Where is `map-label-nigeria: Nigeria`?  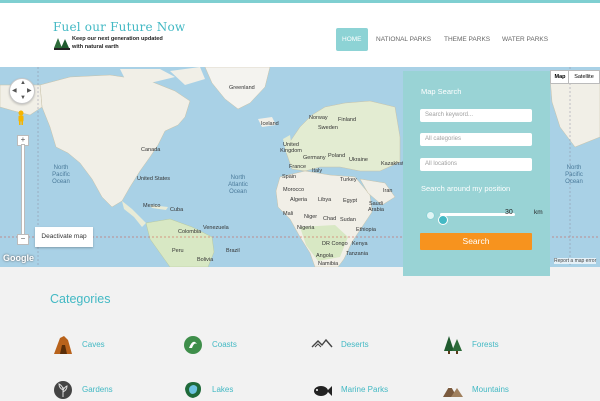
map-label-nigeria: Nigeria is located at coordinates (306, 228).